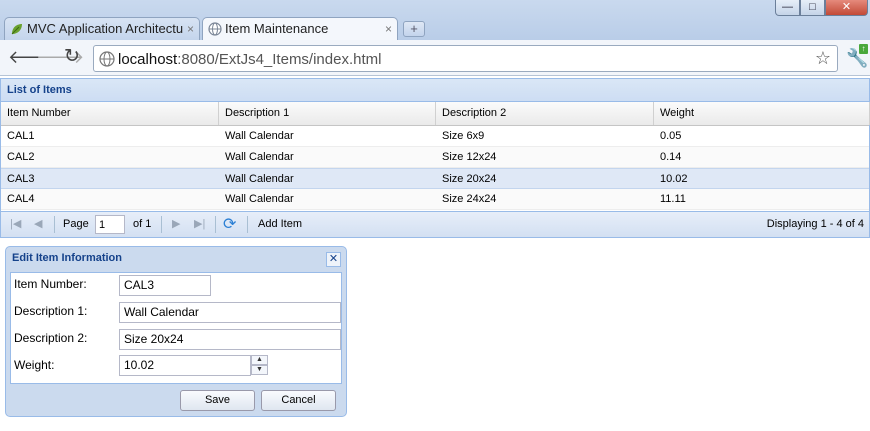  Describe the element at coordinates (229, 224) in the screenshot. I see `refresh-icon: ⟳` at that location.